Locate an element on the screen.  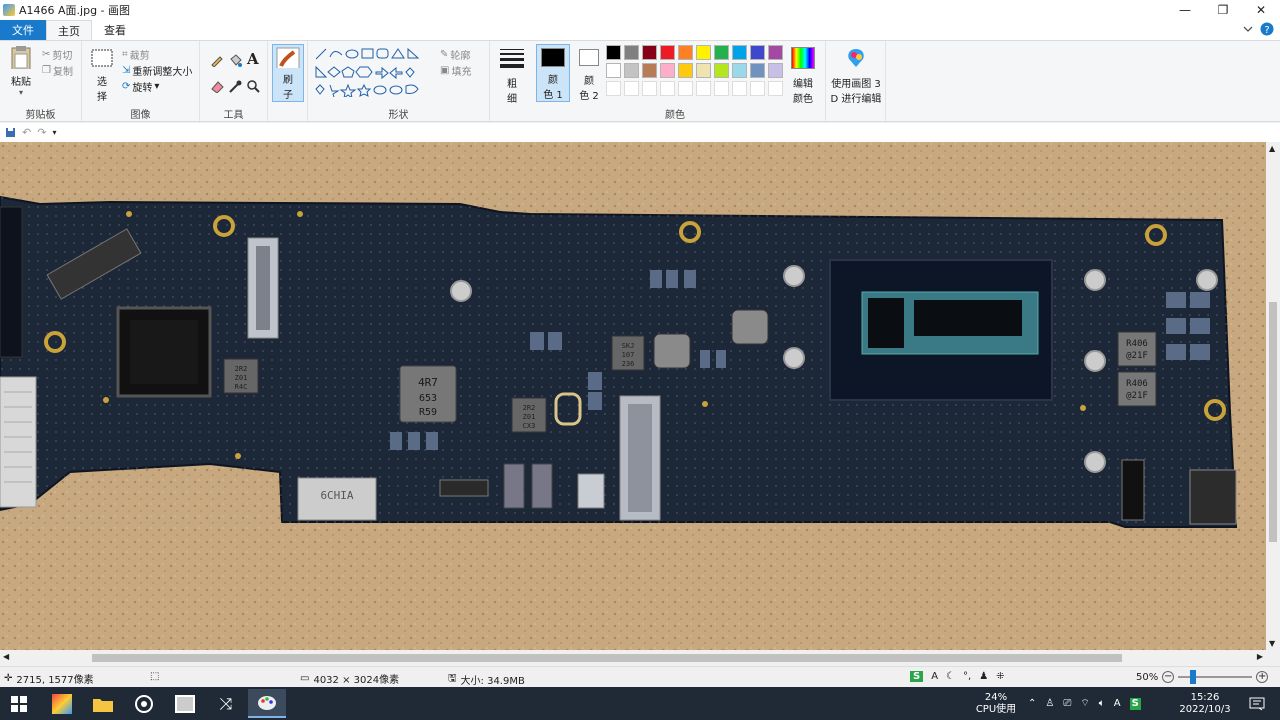
ime-letter-icon: A is located at coordinates (934, 676).